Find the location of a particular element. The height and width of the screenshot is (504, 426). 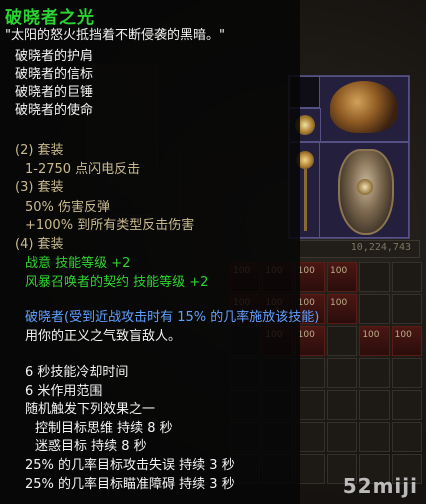

skill-bonus: 风暴召唤者的契约 技能等级 +2 is located at coordinates (117, 282).